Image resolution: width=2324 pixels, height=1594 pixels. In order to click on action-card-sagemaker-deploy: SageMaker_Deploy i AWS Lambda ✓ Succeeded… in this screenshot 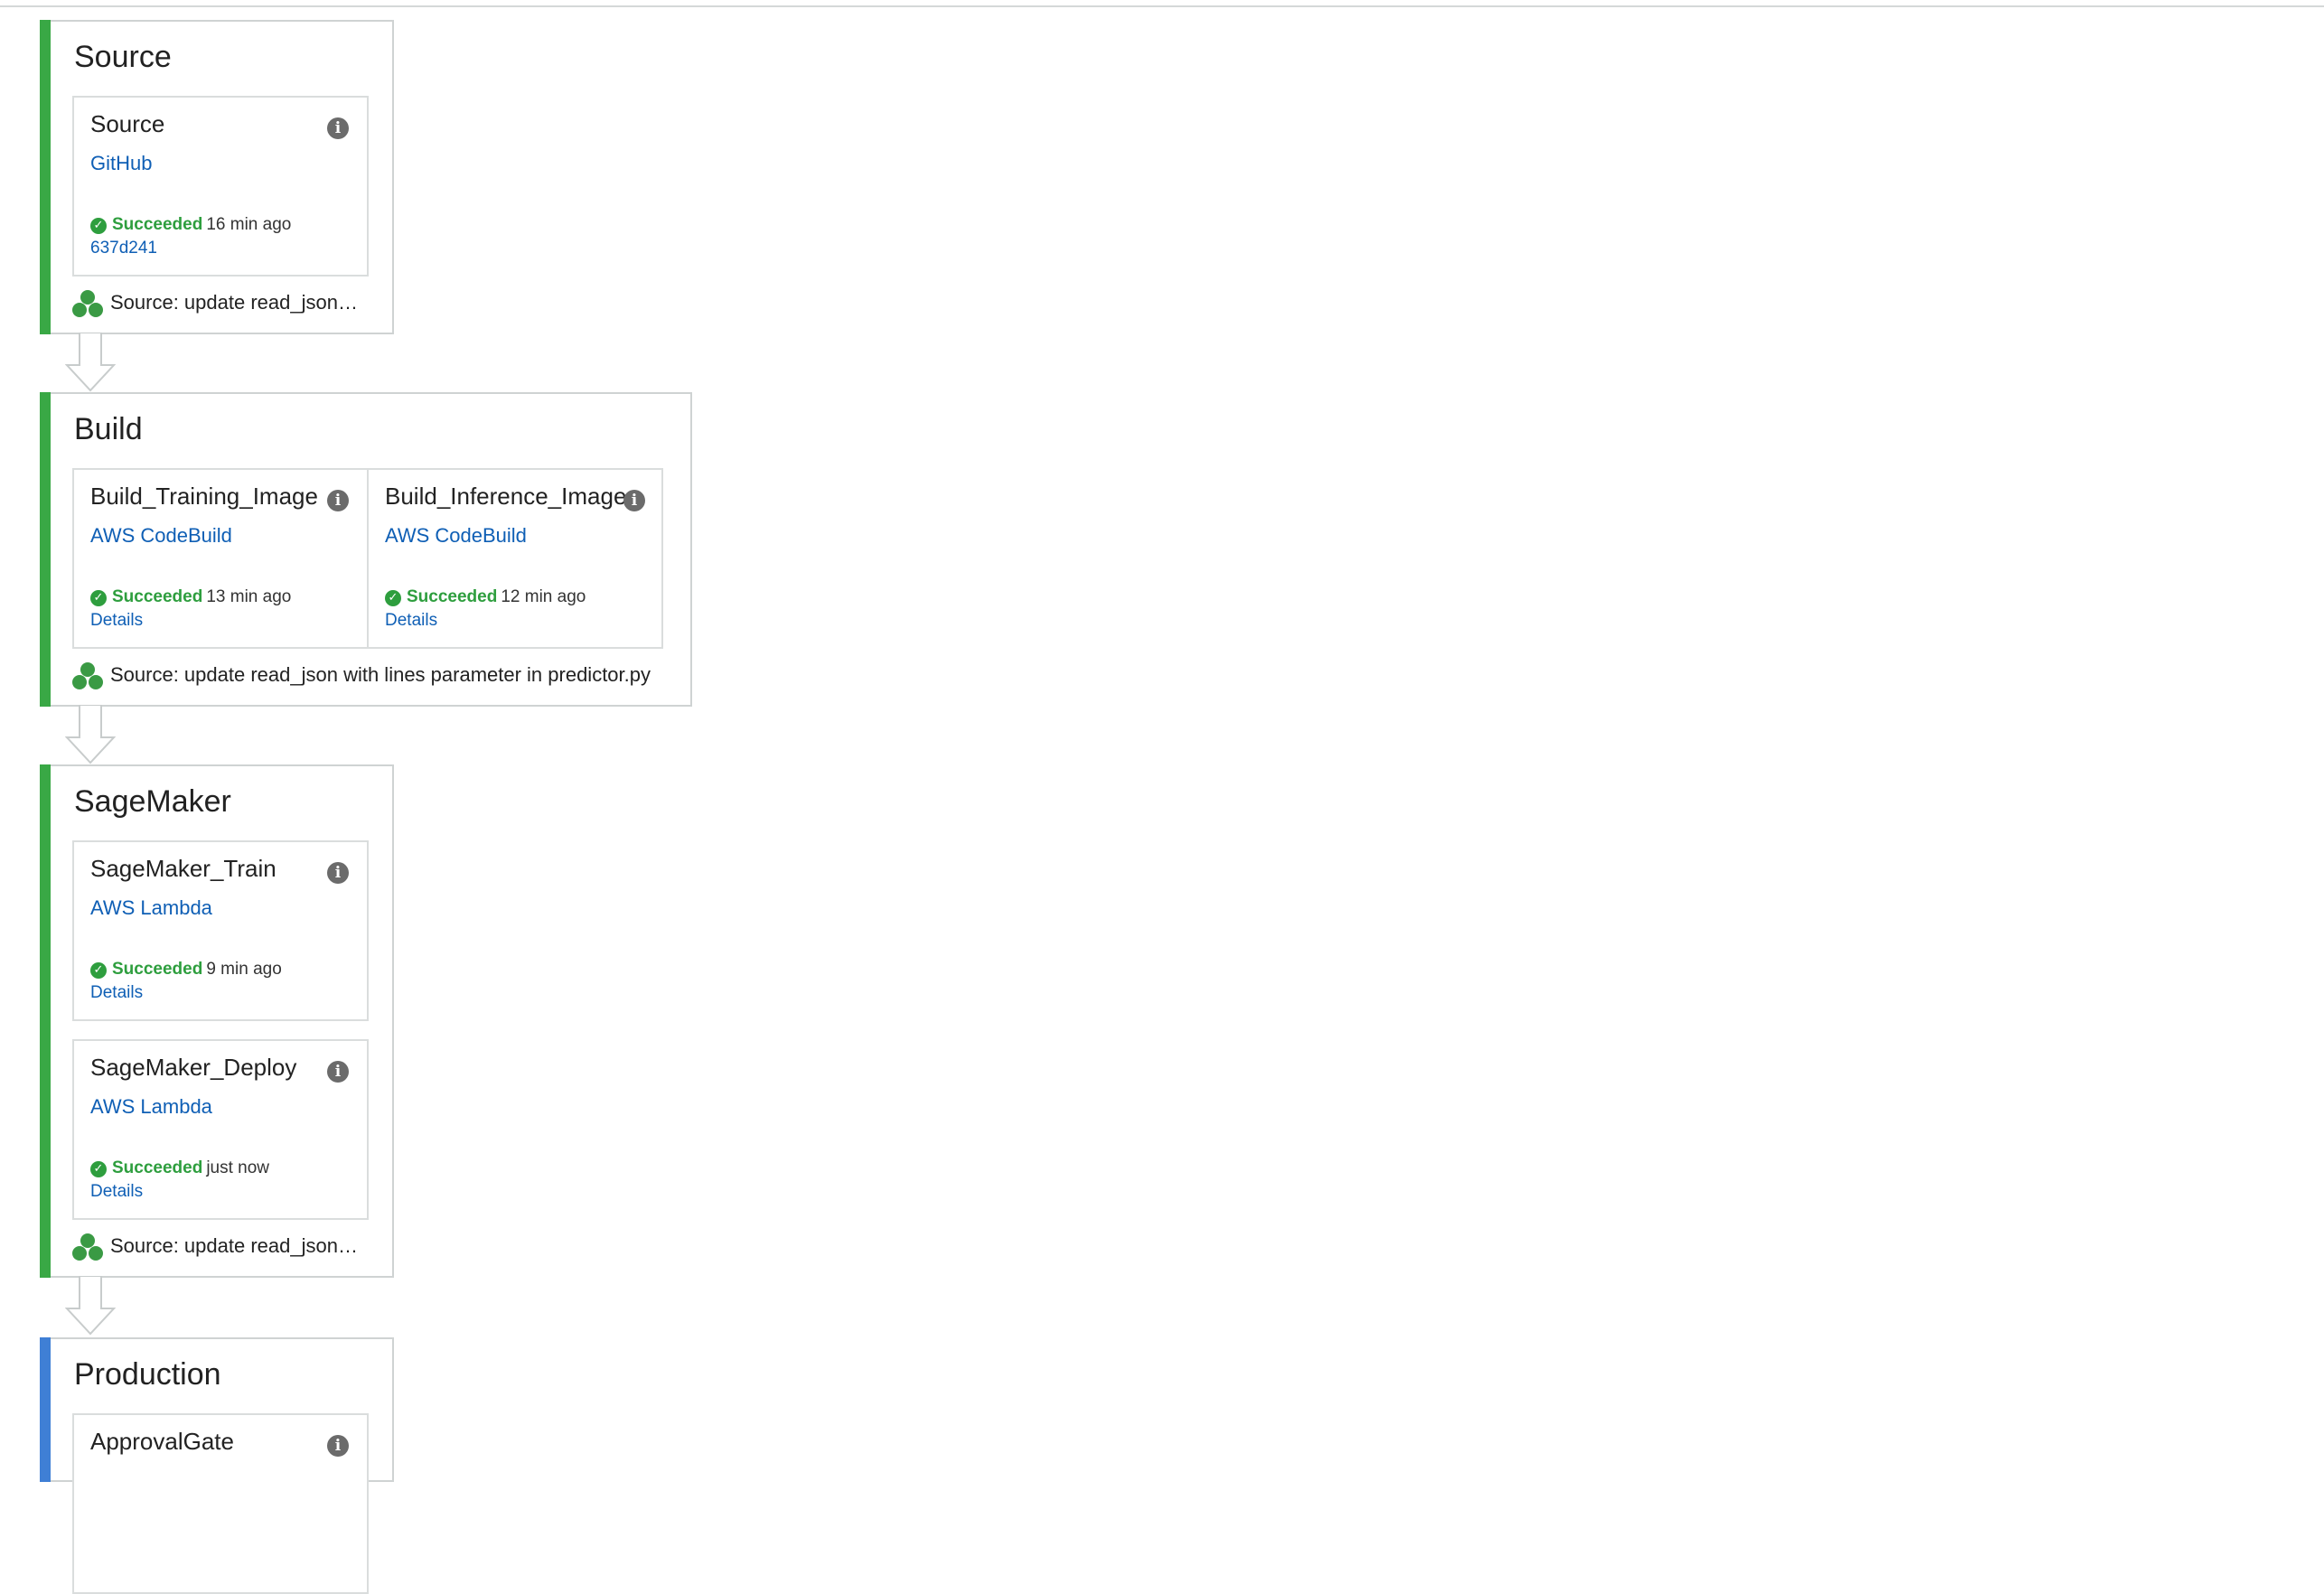, I will do `click(220, 1129)`.